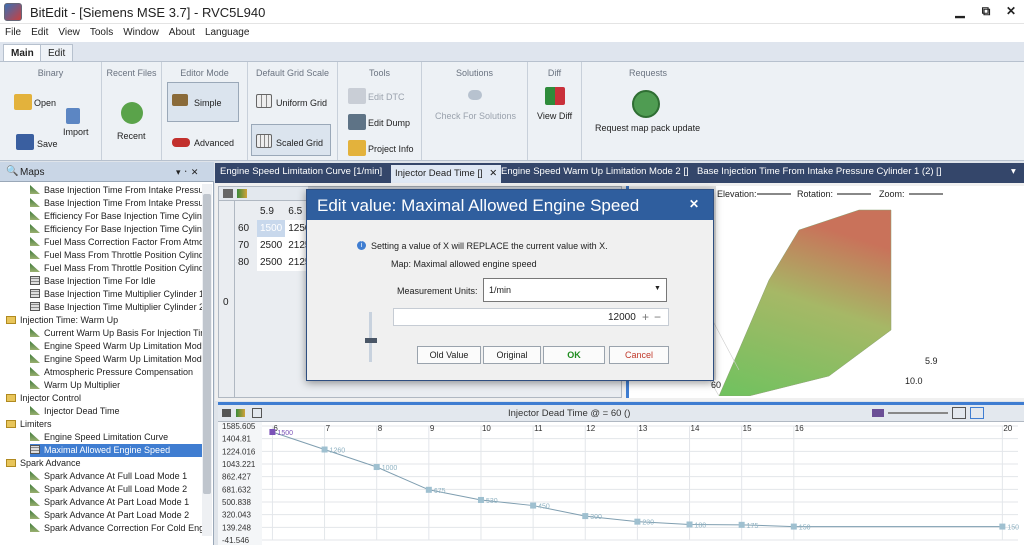 This screenshot has width=1024, height=545. I want to click on table-cell: 1500, so click(271, 228).